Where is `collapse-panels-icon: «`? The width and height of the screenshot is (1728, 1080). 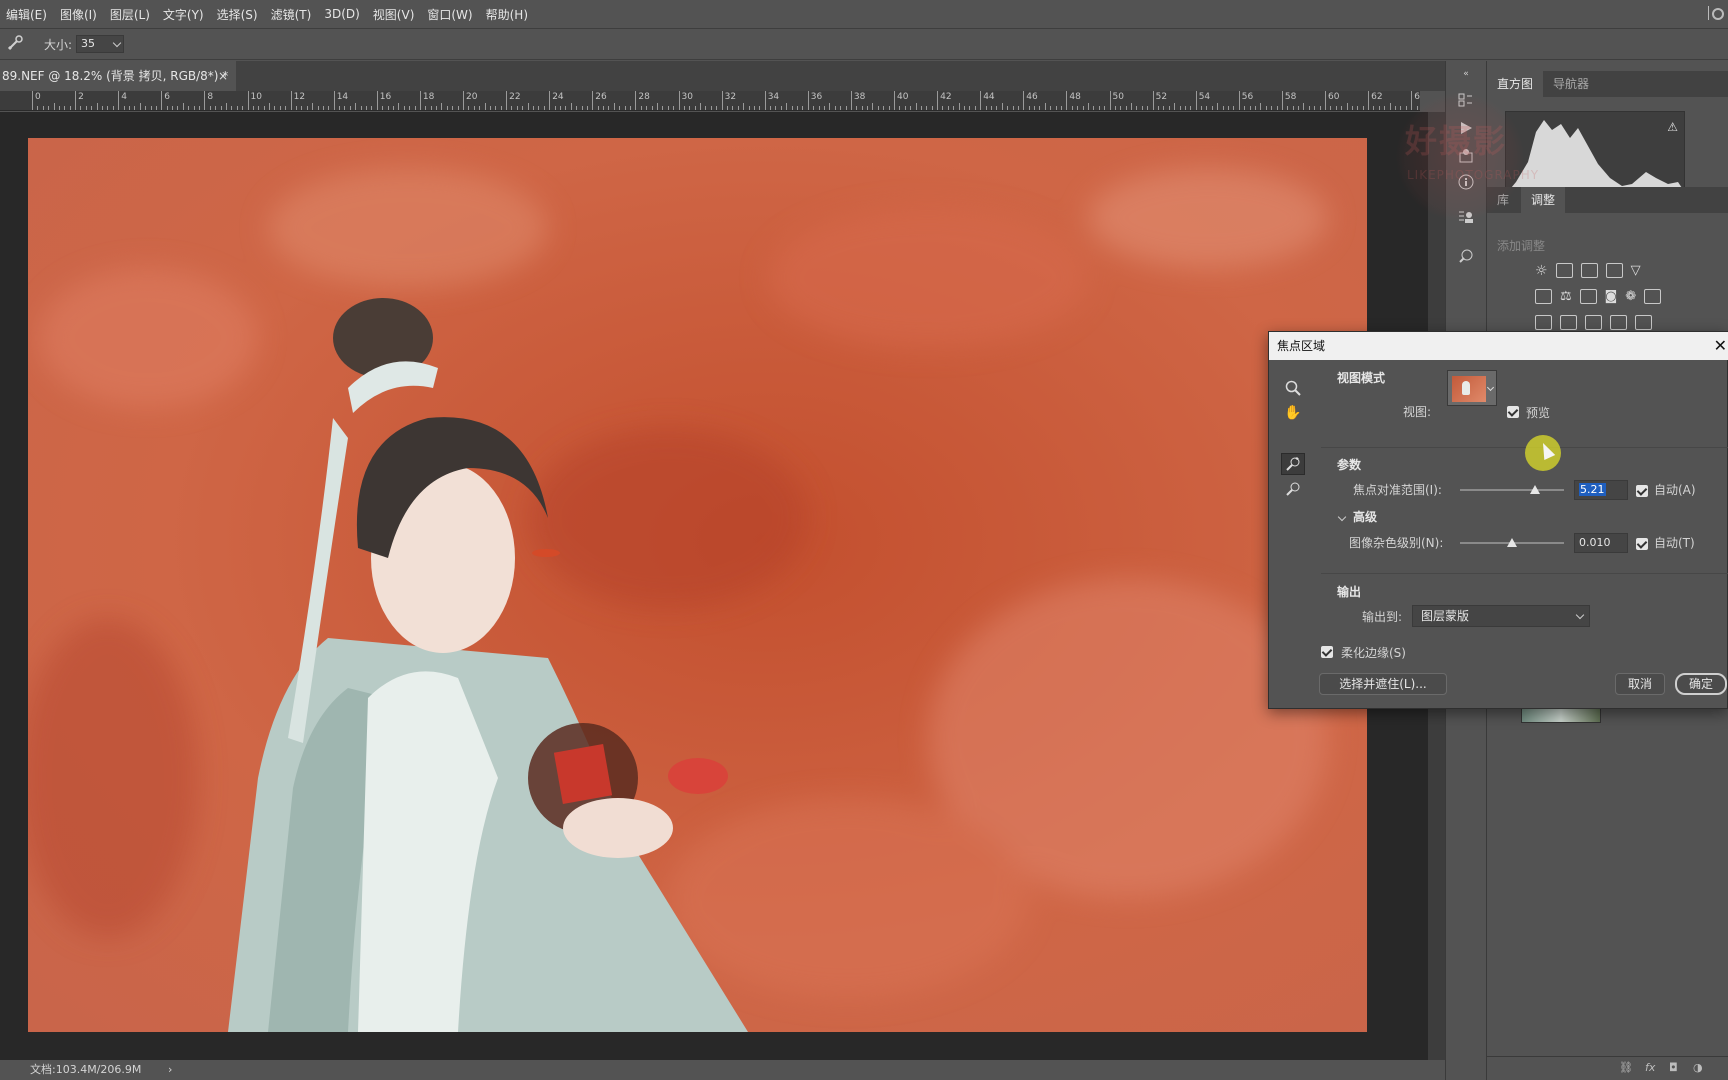
collapse-panels-icon: « is located at coordinates (1466, 74).